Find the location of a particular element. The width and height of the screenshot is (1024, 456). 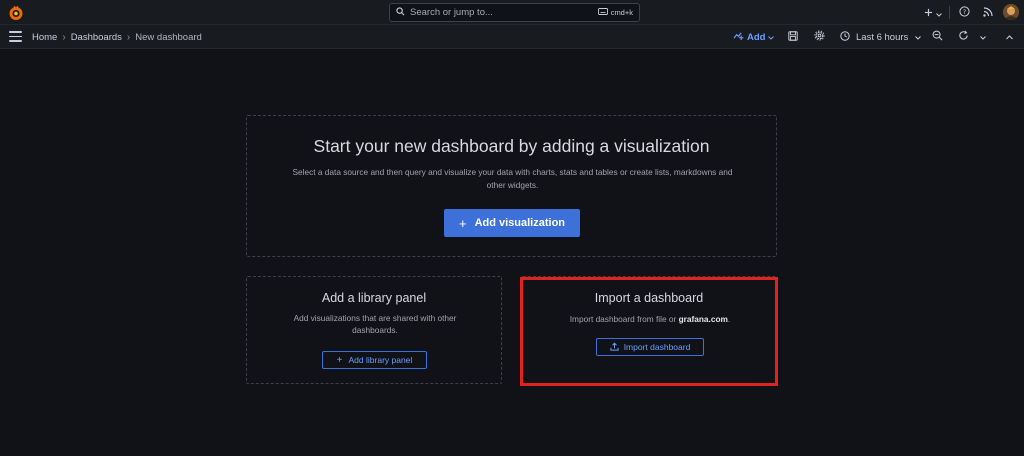

add-library-panel-label: Add library panel is located at coordinates (380, 360).